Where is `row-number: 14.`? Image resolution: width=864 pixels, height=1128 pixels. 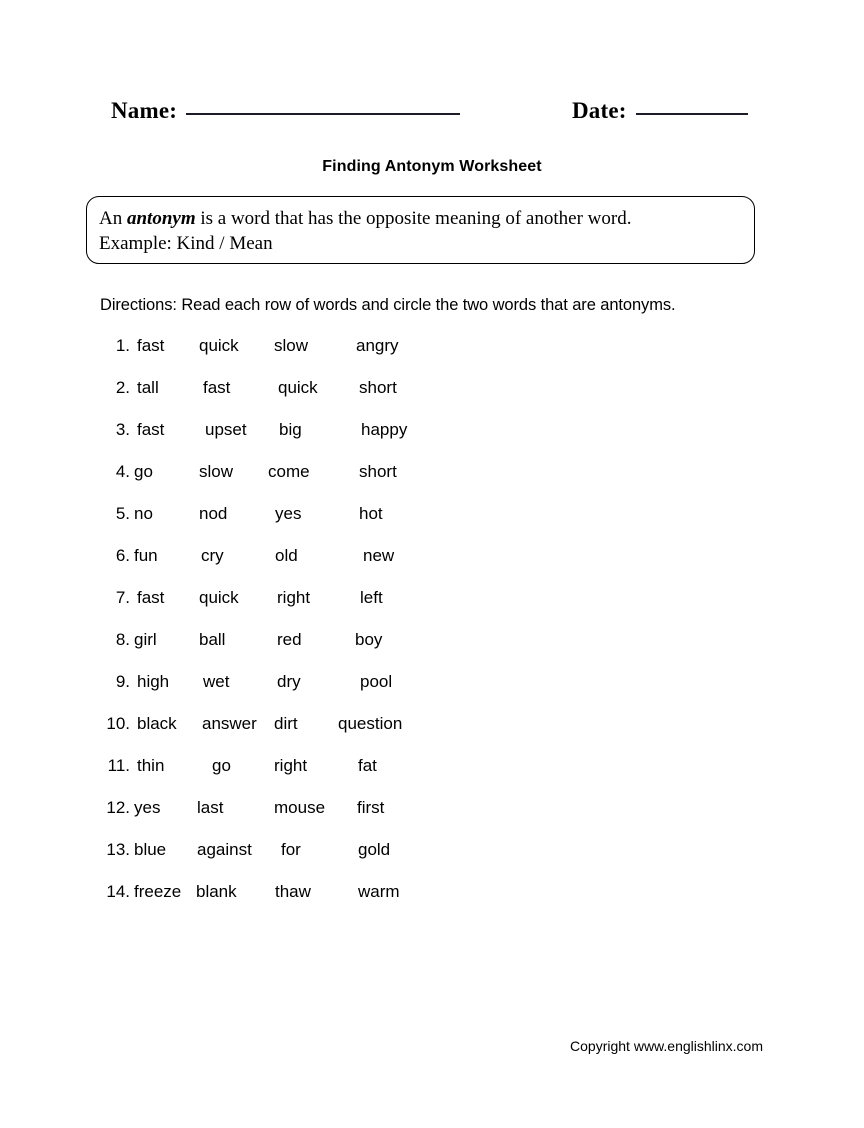
row-number: 14. is located at coordinates (118, 891).